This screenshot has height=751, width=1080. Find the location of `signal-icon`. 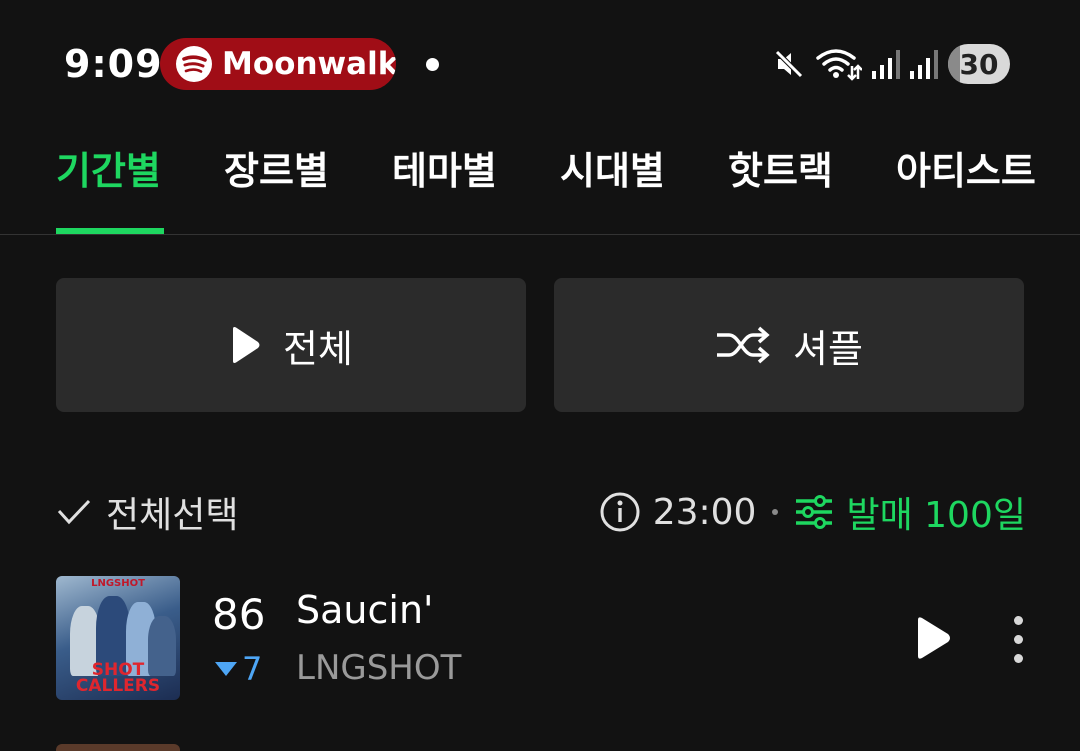

signal-icon is located at coordinates (886, 64).